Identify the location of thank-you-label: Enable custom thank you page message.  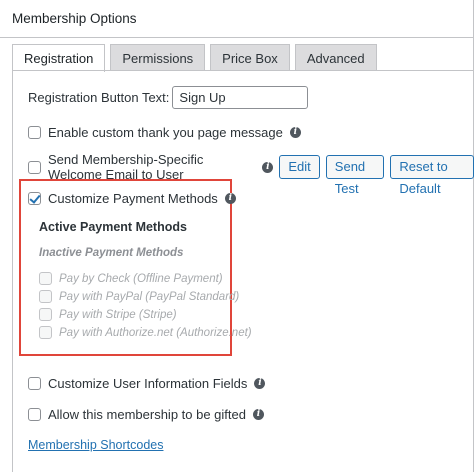
(165, 132).